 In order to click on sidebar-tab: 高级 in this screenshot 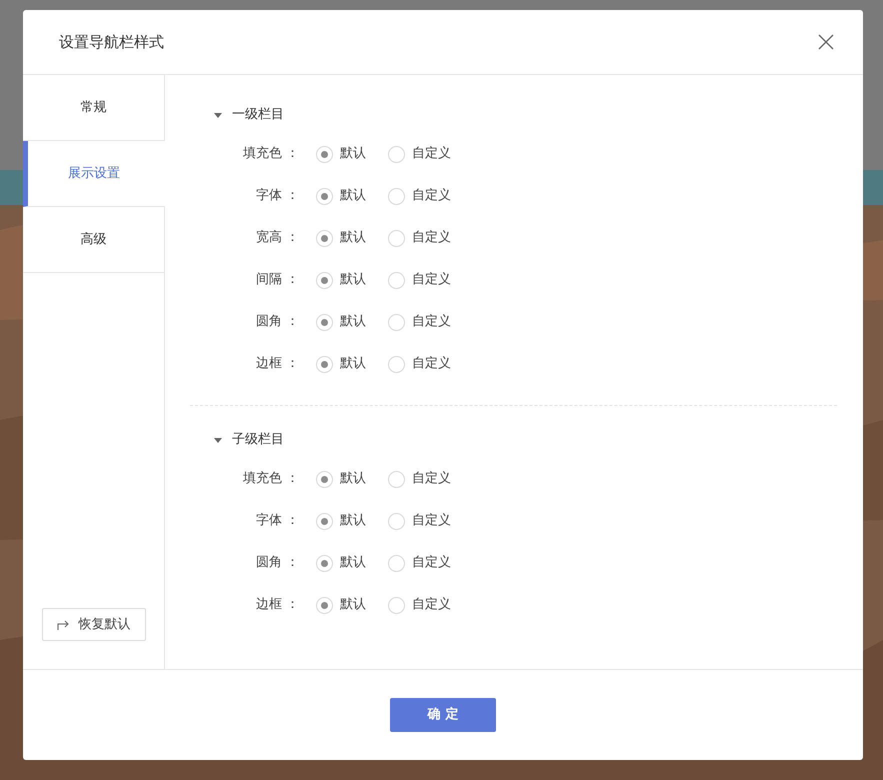, I will do `click(94, 240)`.